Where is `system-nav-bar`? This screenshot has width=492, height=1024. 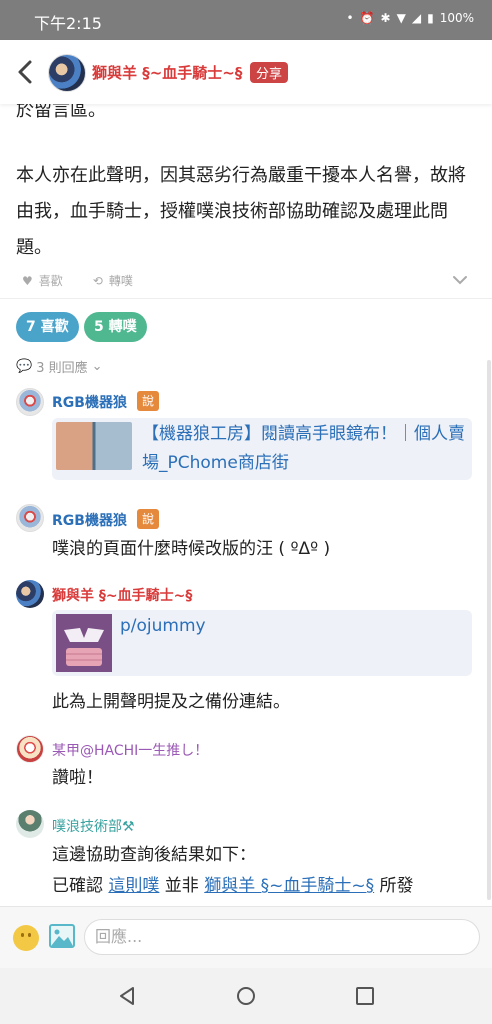 system-nav-bar is located at coordinates (246, 996).